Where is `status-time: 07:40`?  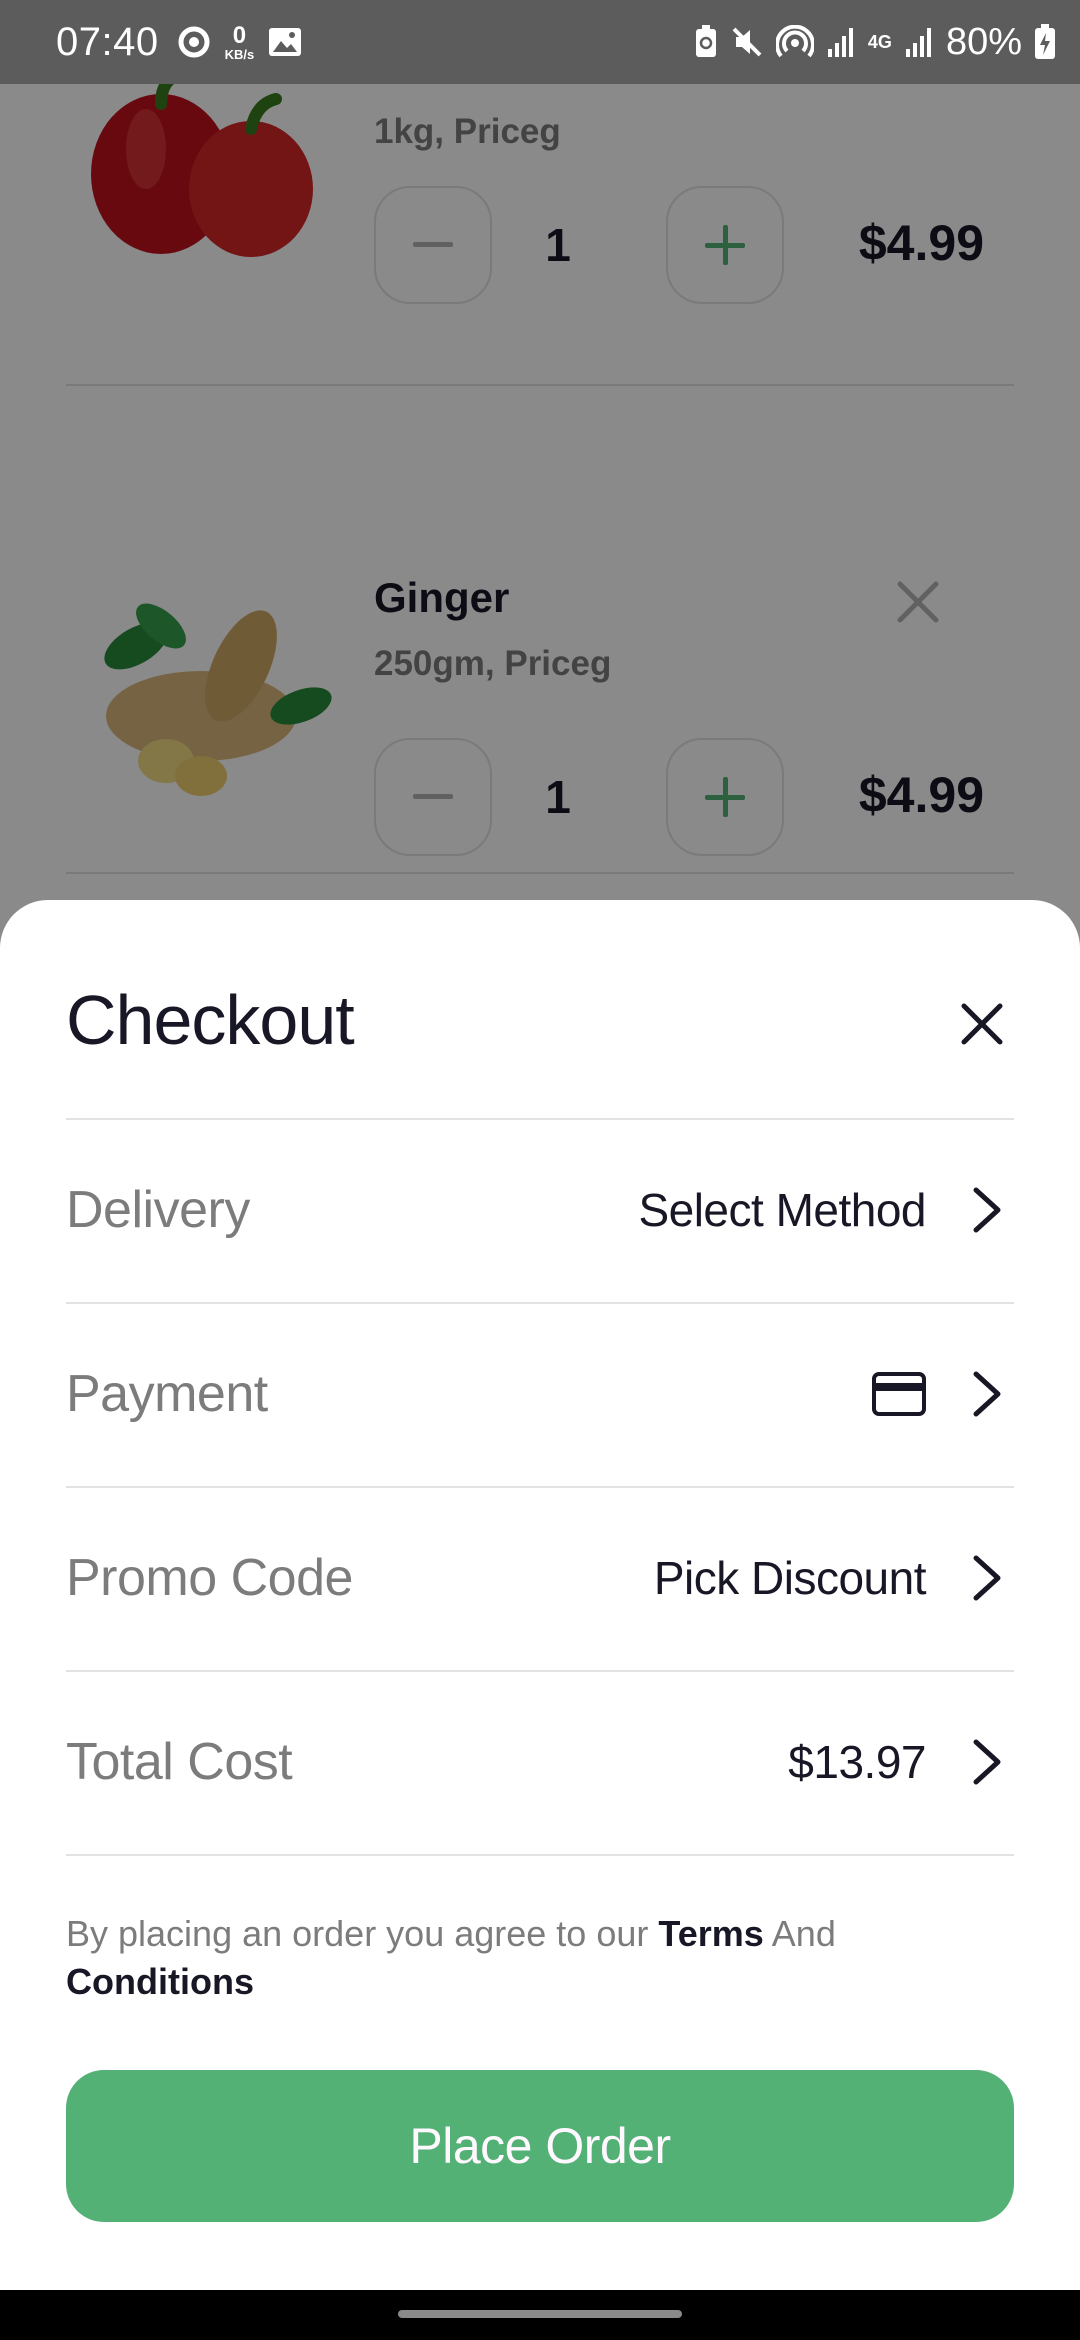
status-time: 07:40 is located at coordinates (107, 41).